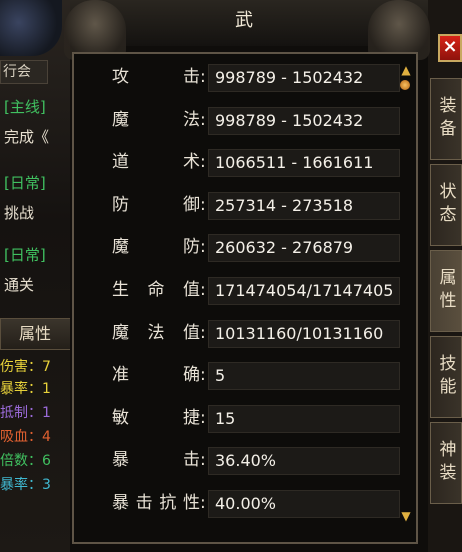  Describe the element at coordinates (245, 20) in the screenshot. I see `panel-title: 武` at that location.